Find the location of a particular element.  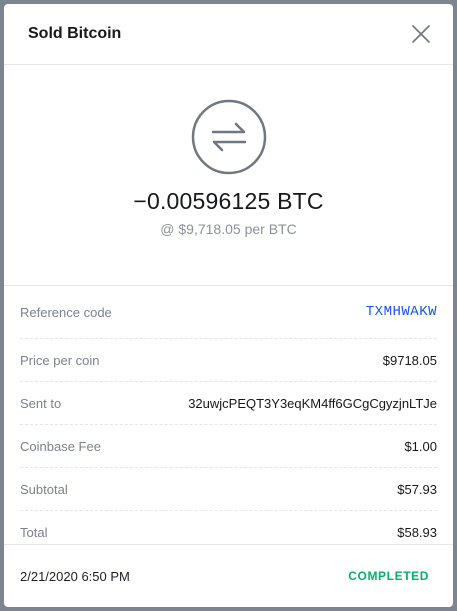

transaction-amount: −0.00596125 BTC is located at coordinates (228, 201).